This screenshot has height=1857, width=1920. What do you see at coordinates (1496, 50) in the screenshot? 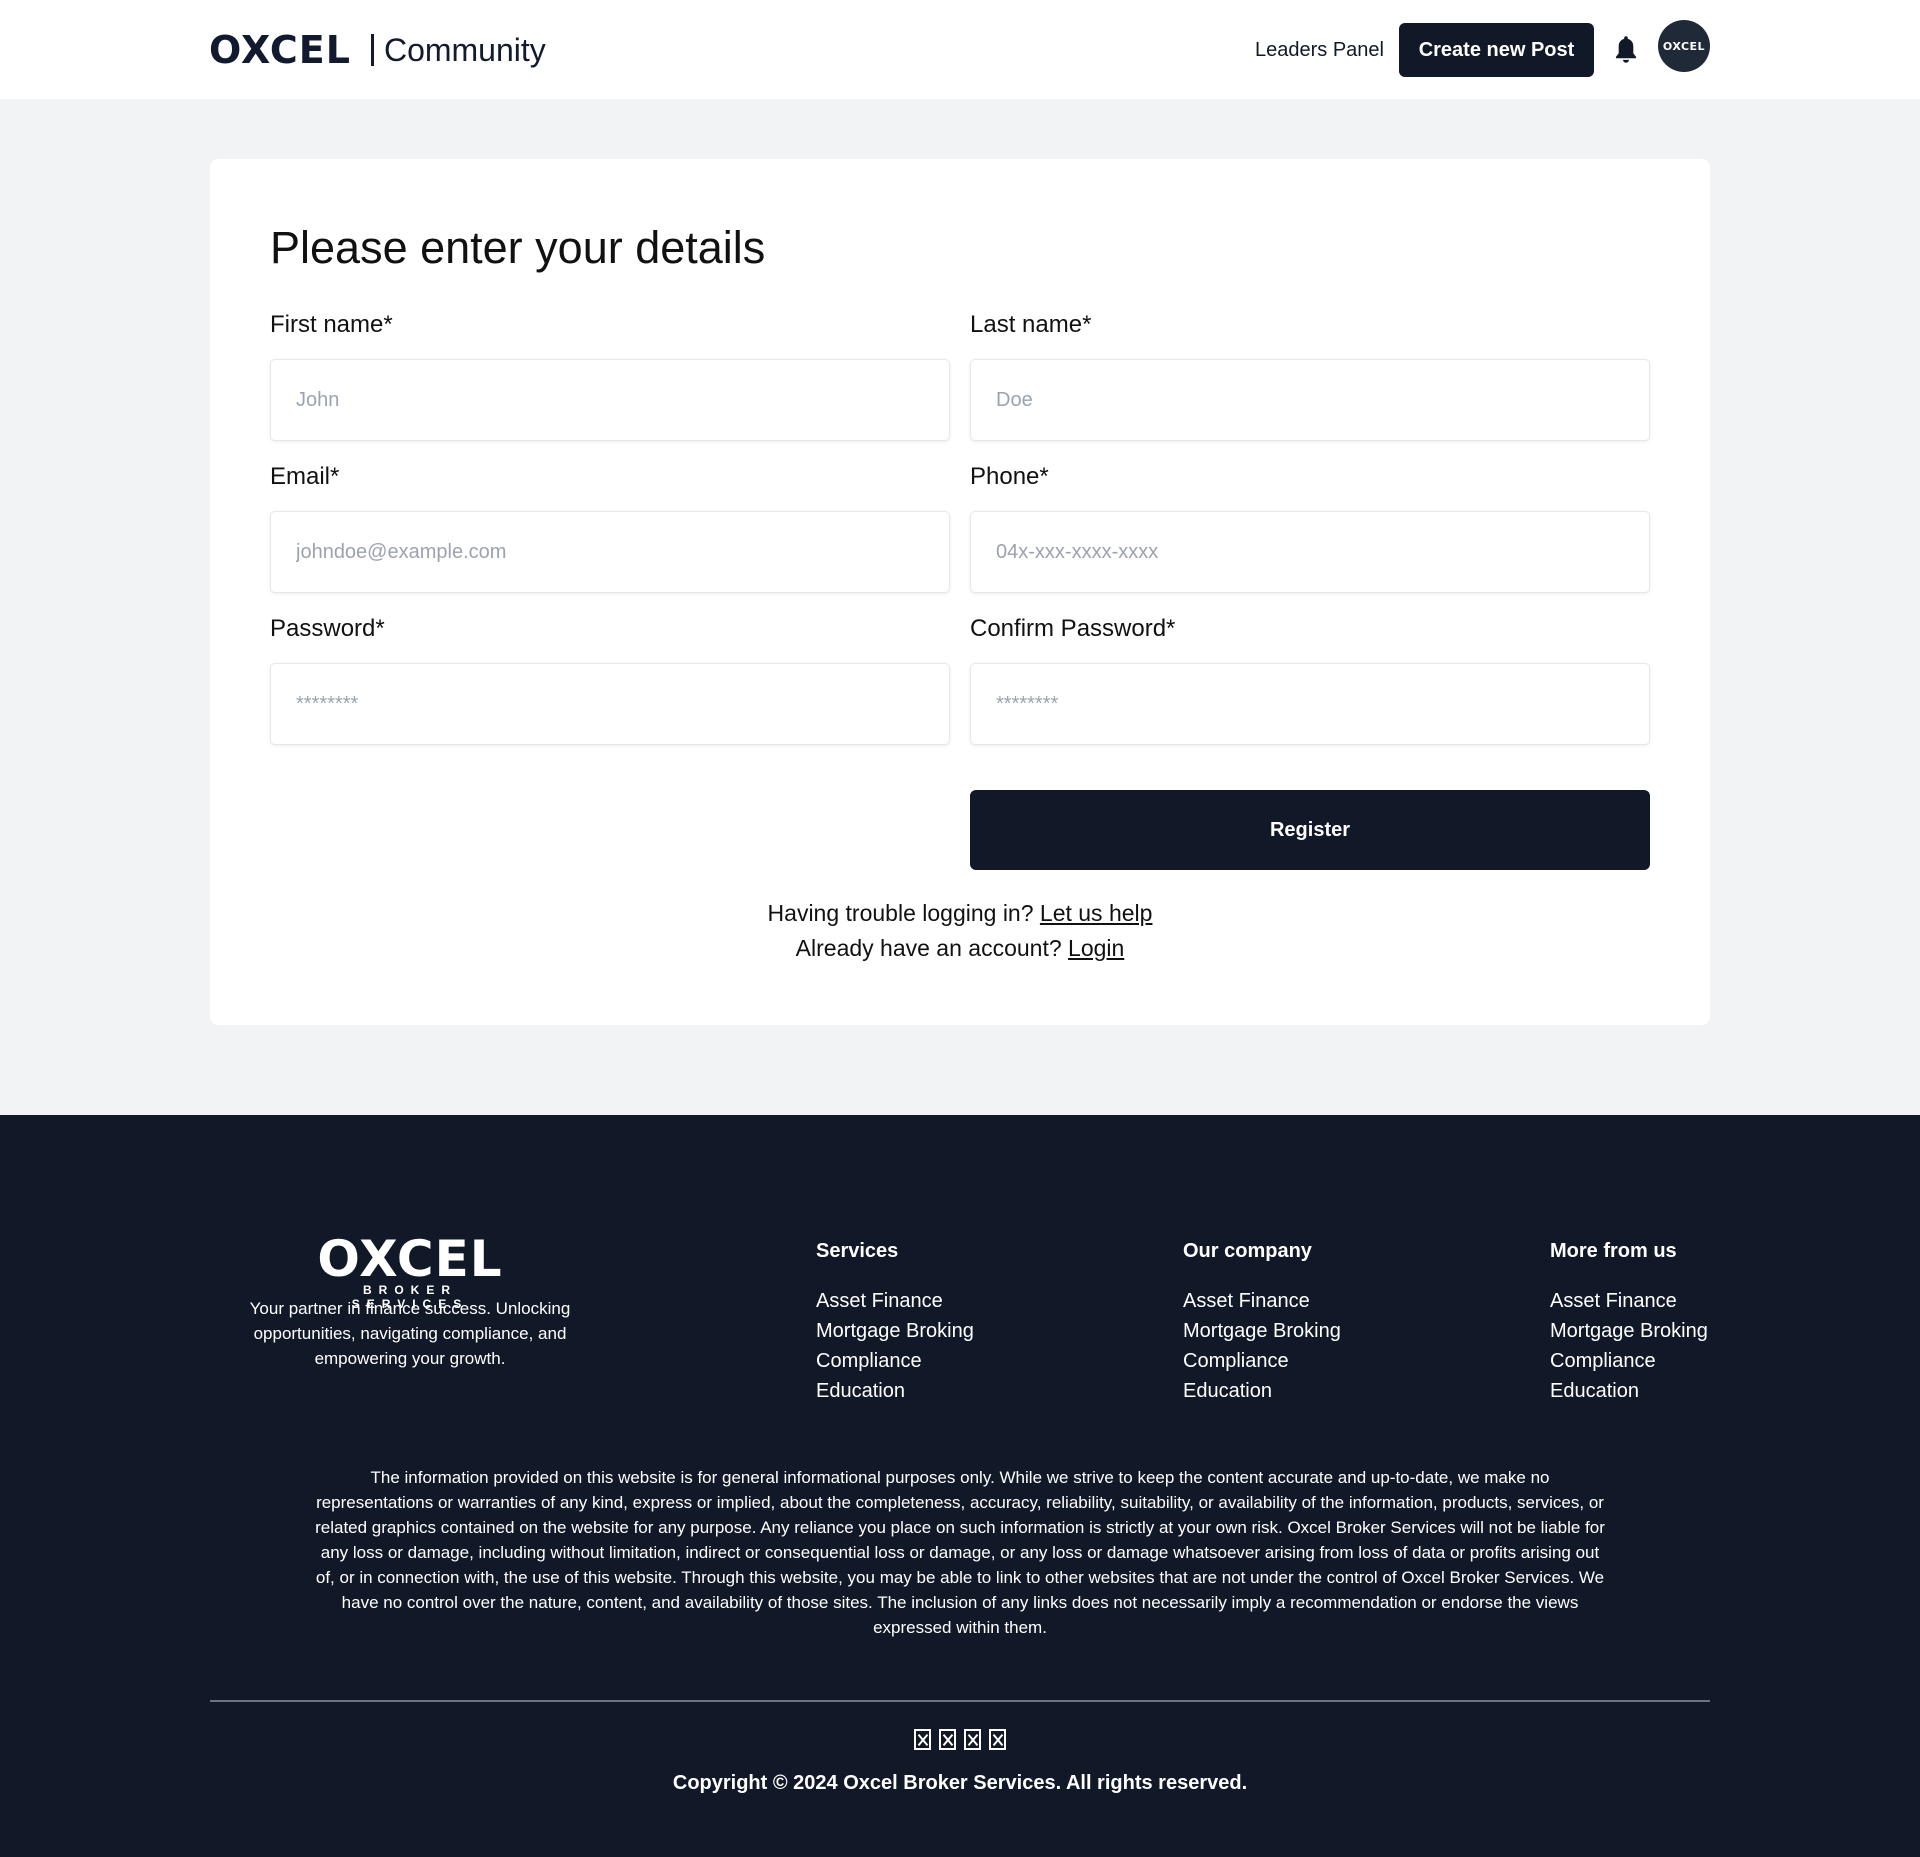
I see `create-new-post-button: Create new Post` at bounding box center [1496, 50].